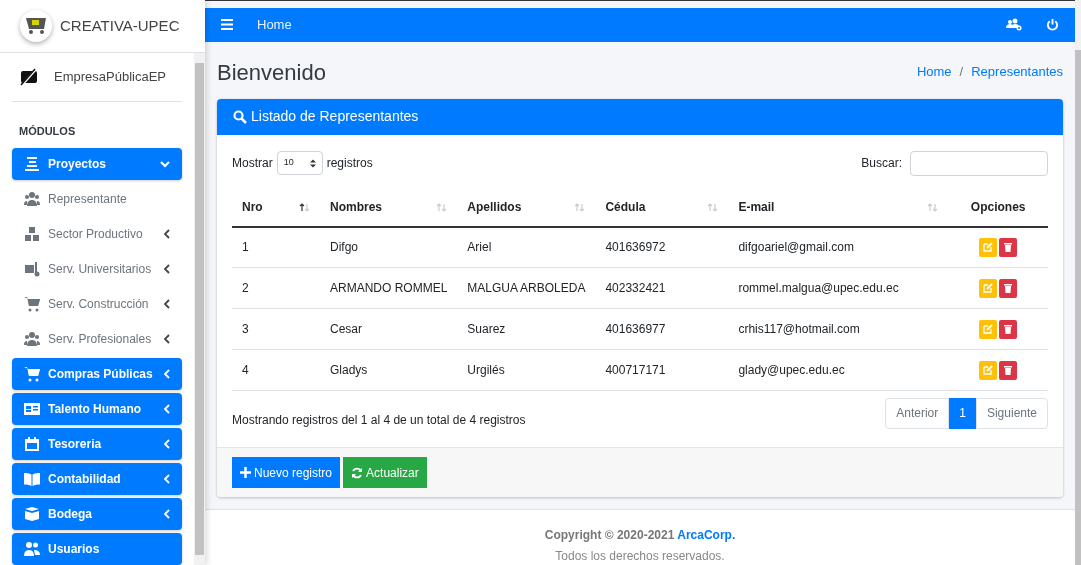 The image size is (1081, 565). I want to click on column-header: Opciones, so click(998, 207).